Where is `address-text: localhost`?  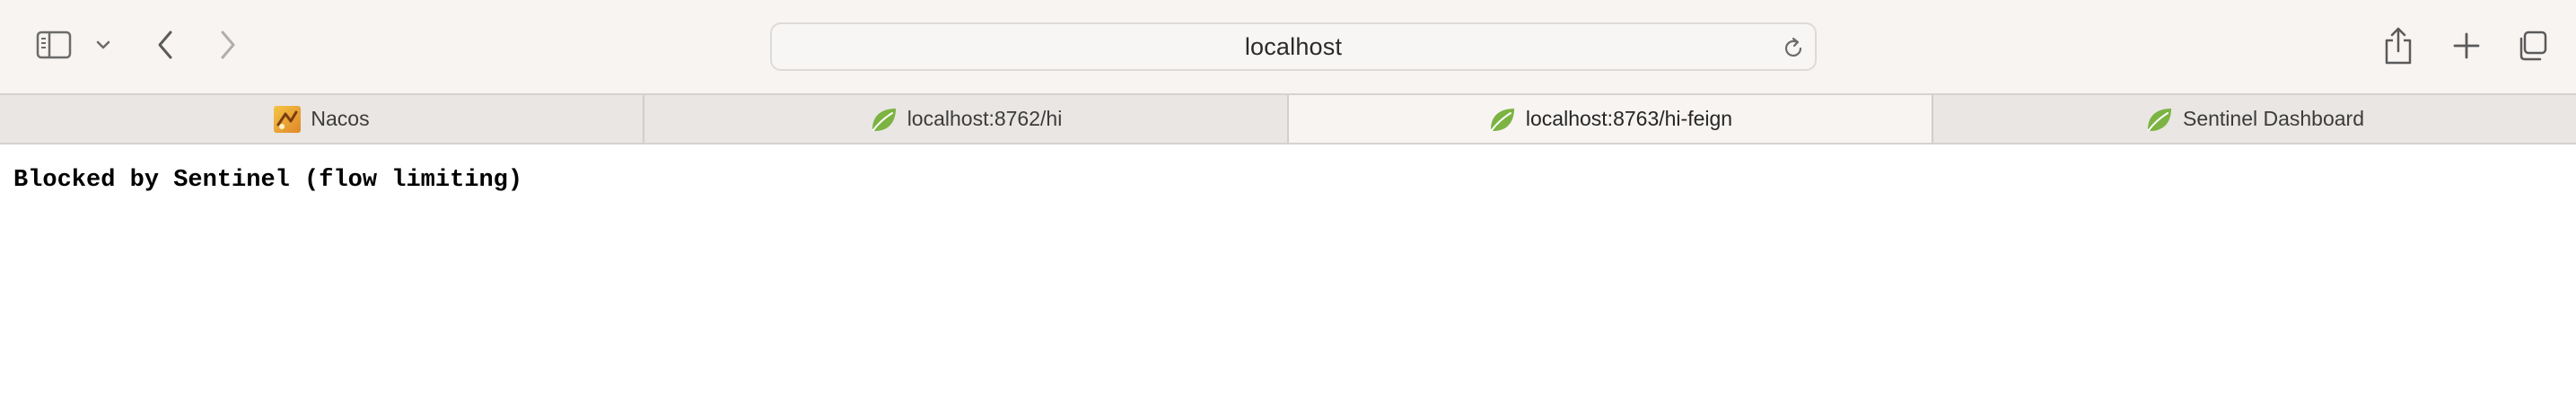 address-text: localhost is located at coordinates (1293, 46).